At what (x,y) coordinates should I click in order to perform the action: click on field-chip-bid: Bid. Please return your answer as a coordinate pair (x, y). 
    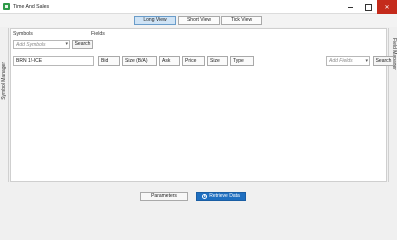
    Looking at the image, I should click on (109, 61).